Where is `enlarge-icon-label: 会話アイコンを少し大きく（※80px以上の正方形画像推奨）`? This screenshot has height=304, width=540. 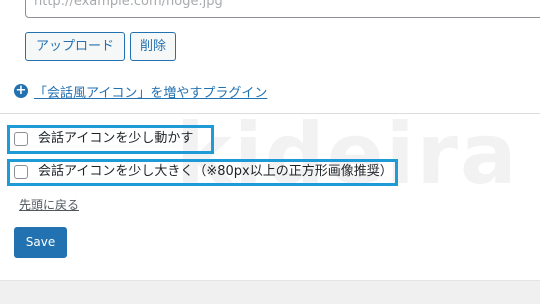 enlarge-icon-label: 会話アイコンを少し大きく（※80px以上の正方形画像推奨） is located at coordinates (215, 171).